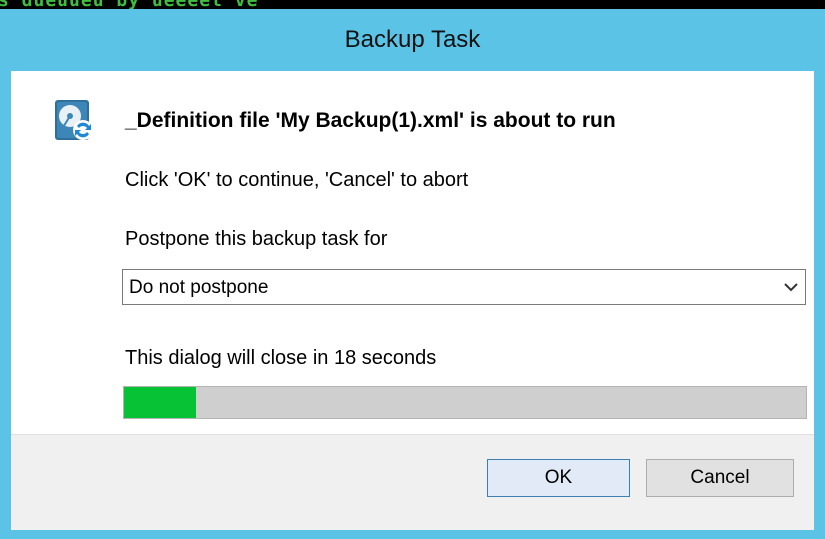 The image size is (825, 539). I want to click on postpone-dropdown: Do not postpone, so click(464, 287).